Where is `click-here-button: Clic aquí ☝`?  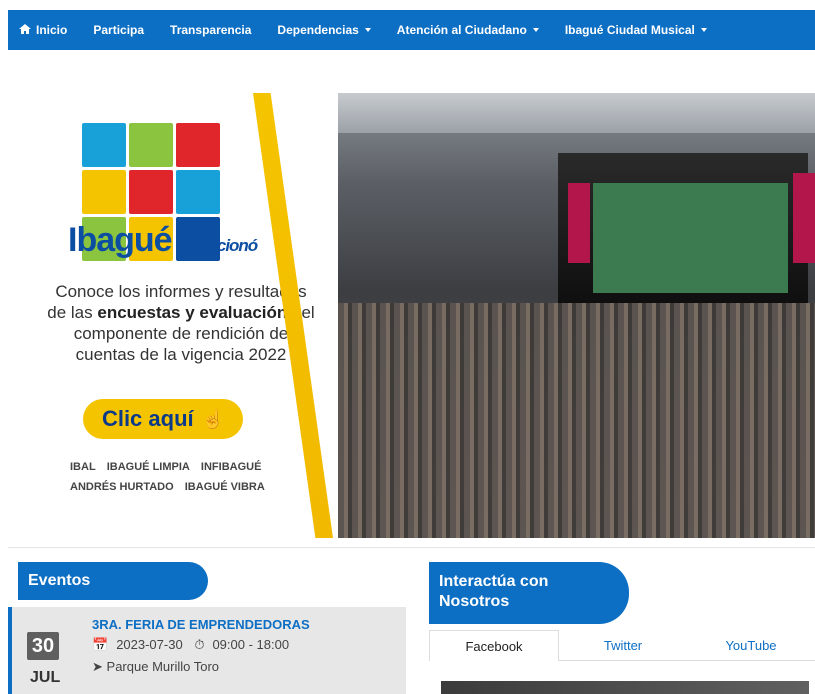 click-here-button: Clic aquí ☝ is located at coordinates (163, 419).